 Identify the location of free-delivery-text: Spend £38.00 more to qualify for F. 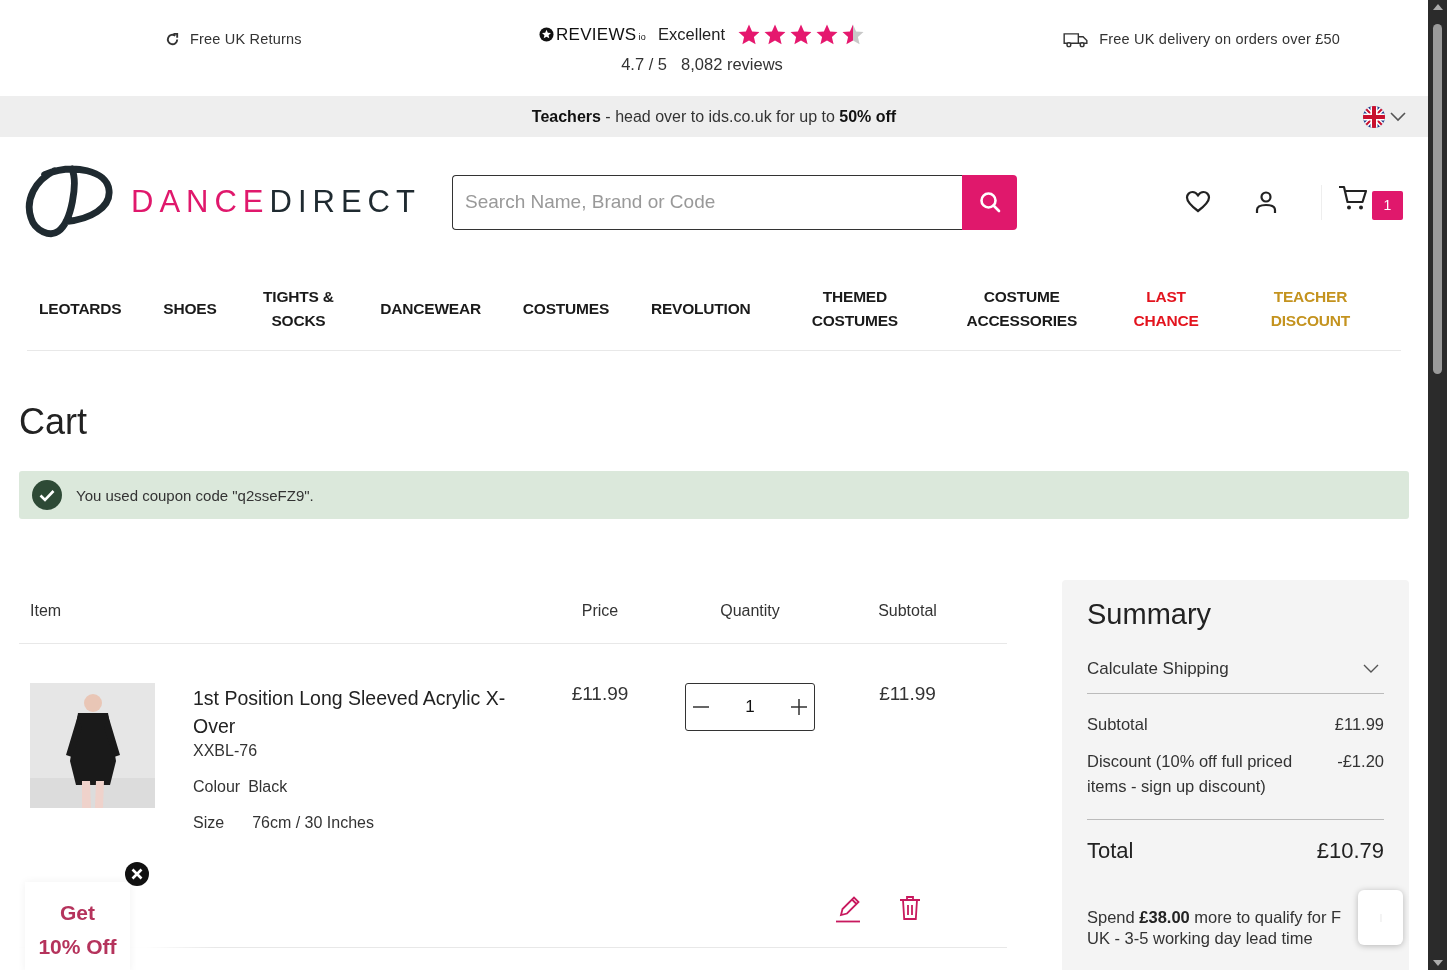
(1214, 917).